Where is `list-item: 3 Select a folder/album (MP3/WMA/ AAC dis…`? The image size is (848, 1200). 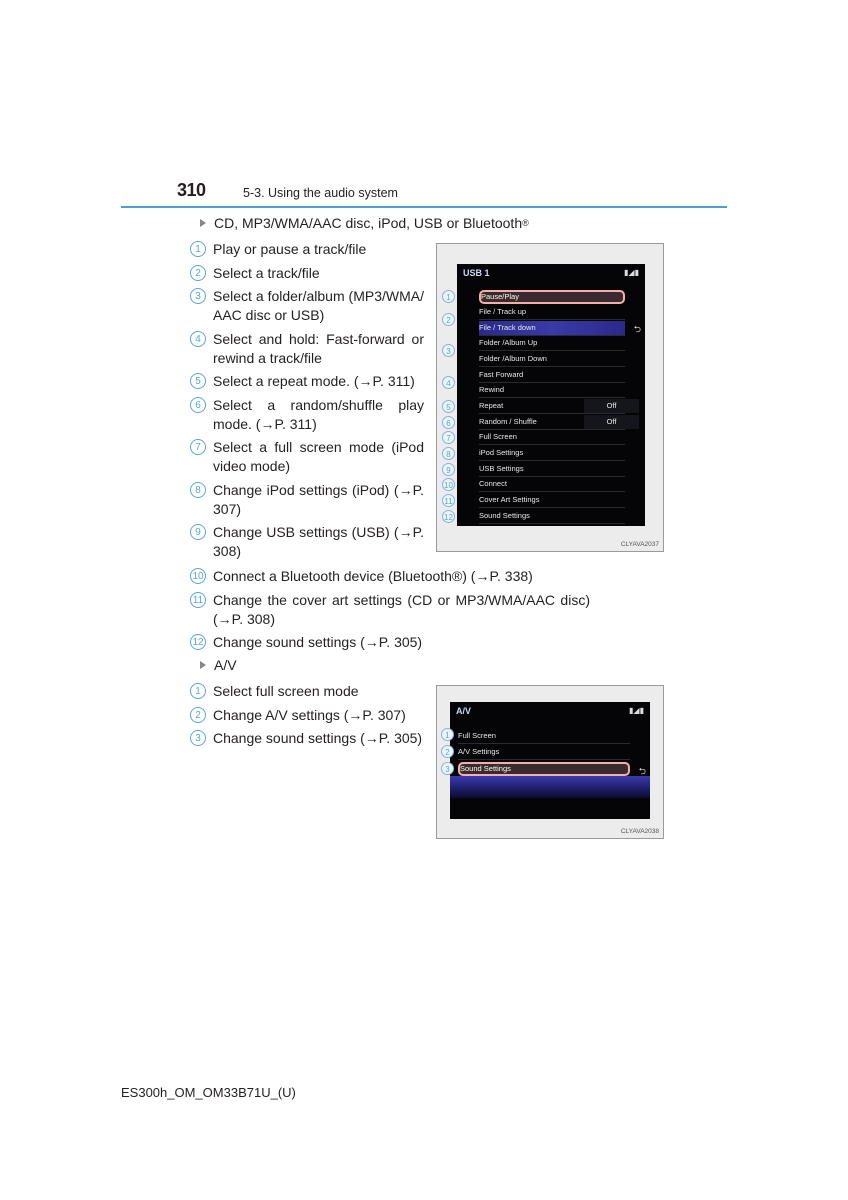
list-item: 3 Select a folder/album (MP3/WMA/ AAC dis… is located at coordinates (307, 306).